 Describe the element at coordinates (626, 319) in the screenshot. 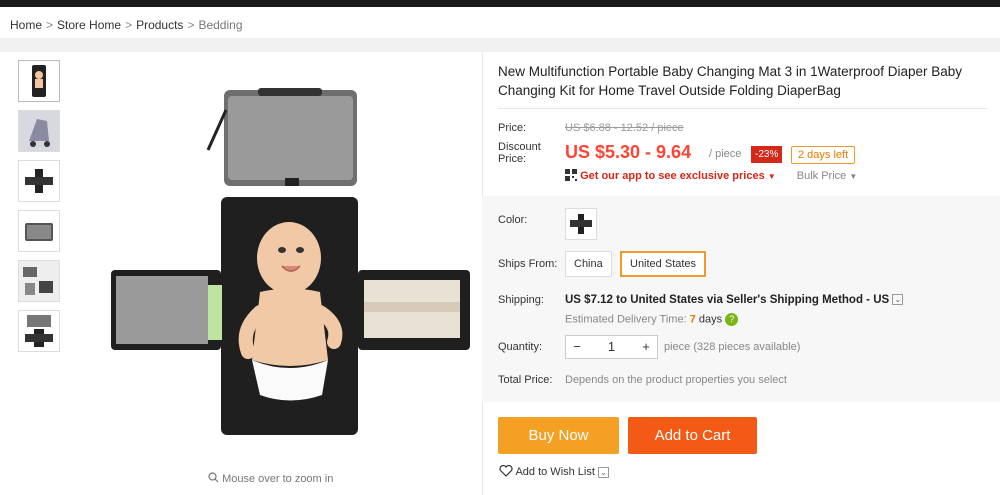

I see `delivery-label: Estimated Delivery Time:` at that location.